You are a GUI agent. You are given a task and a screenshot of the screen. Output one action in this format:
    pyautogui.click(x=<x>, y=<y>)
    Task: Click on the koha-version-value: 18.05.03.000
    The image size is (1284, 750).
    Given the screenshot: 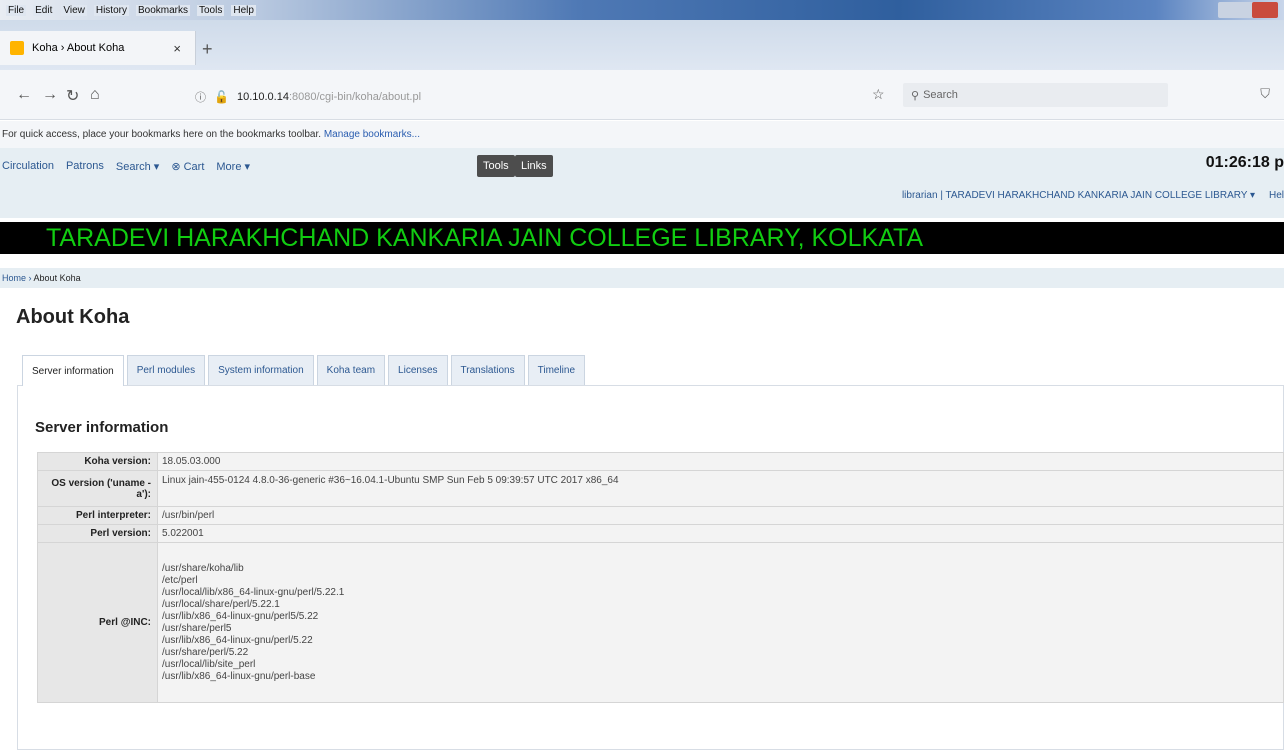 What is the action you would take?
    pyautogui.click(x=720, y=461)
    